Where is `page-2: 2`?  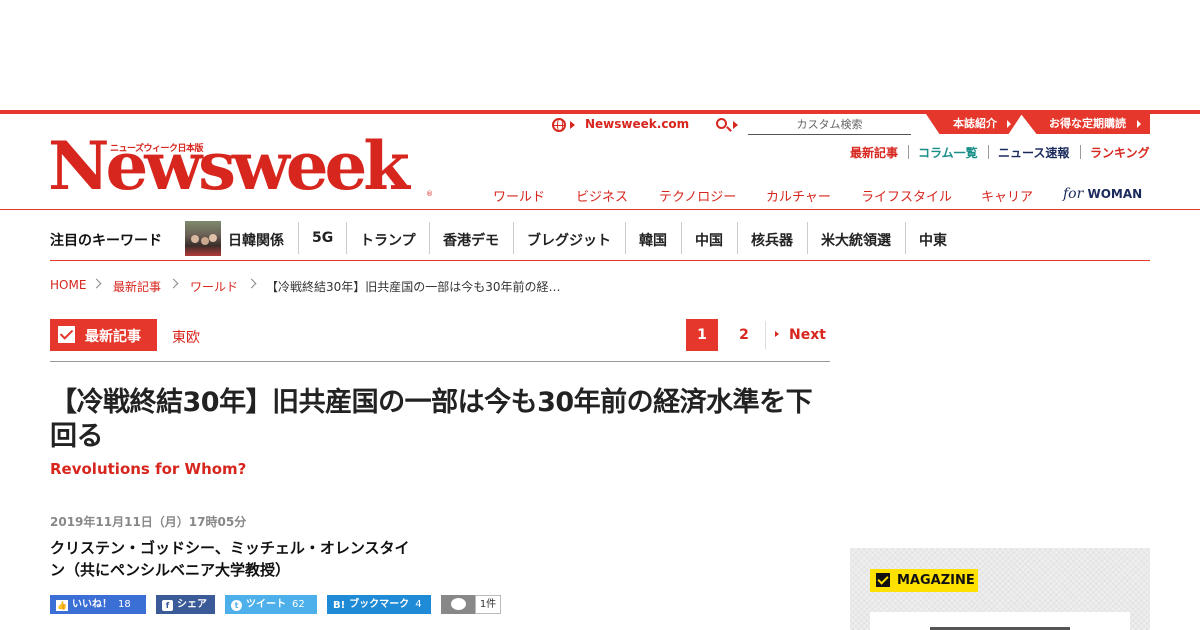 page-2: 2 is located at coordinates (744, 335).